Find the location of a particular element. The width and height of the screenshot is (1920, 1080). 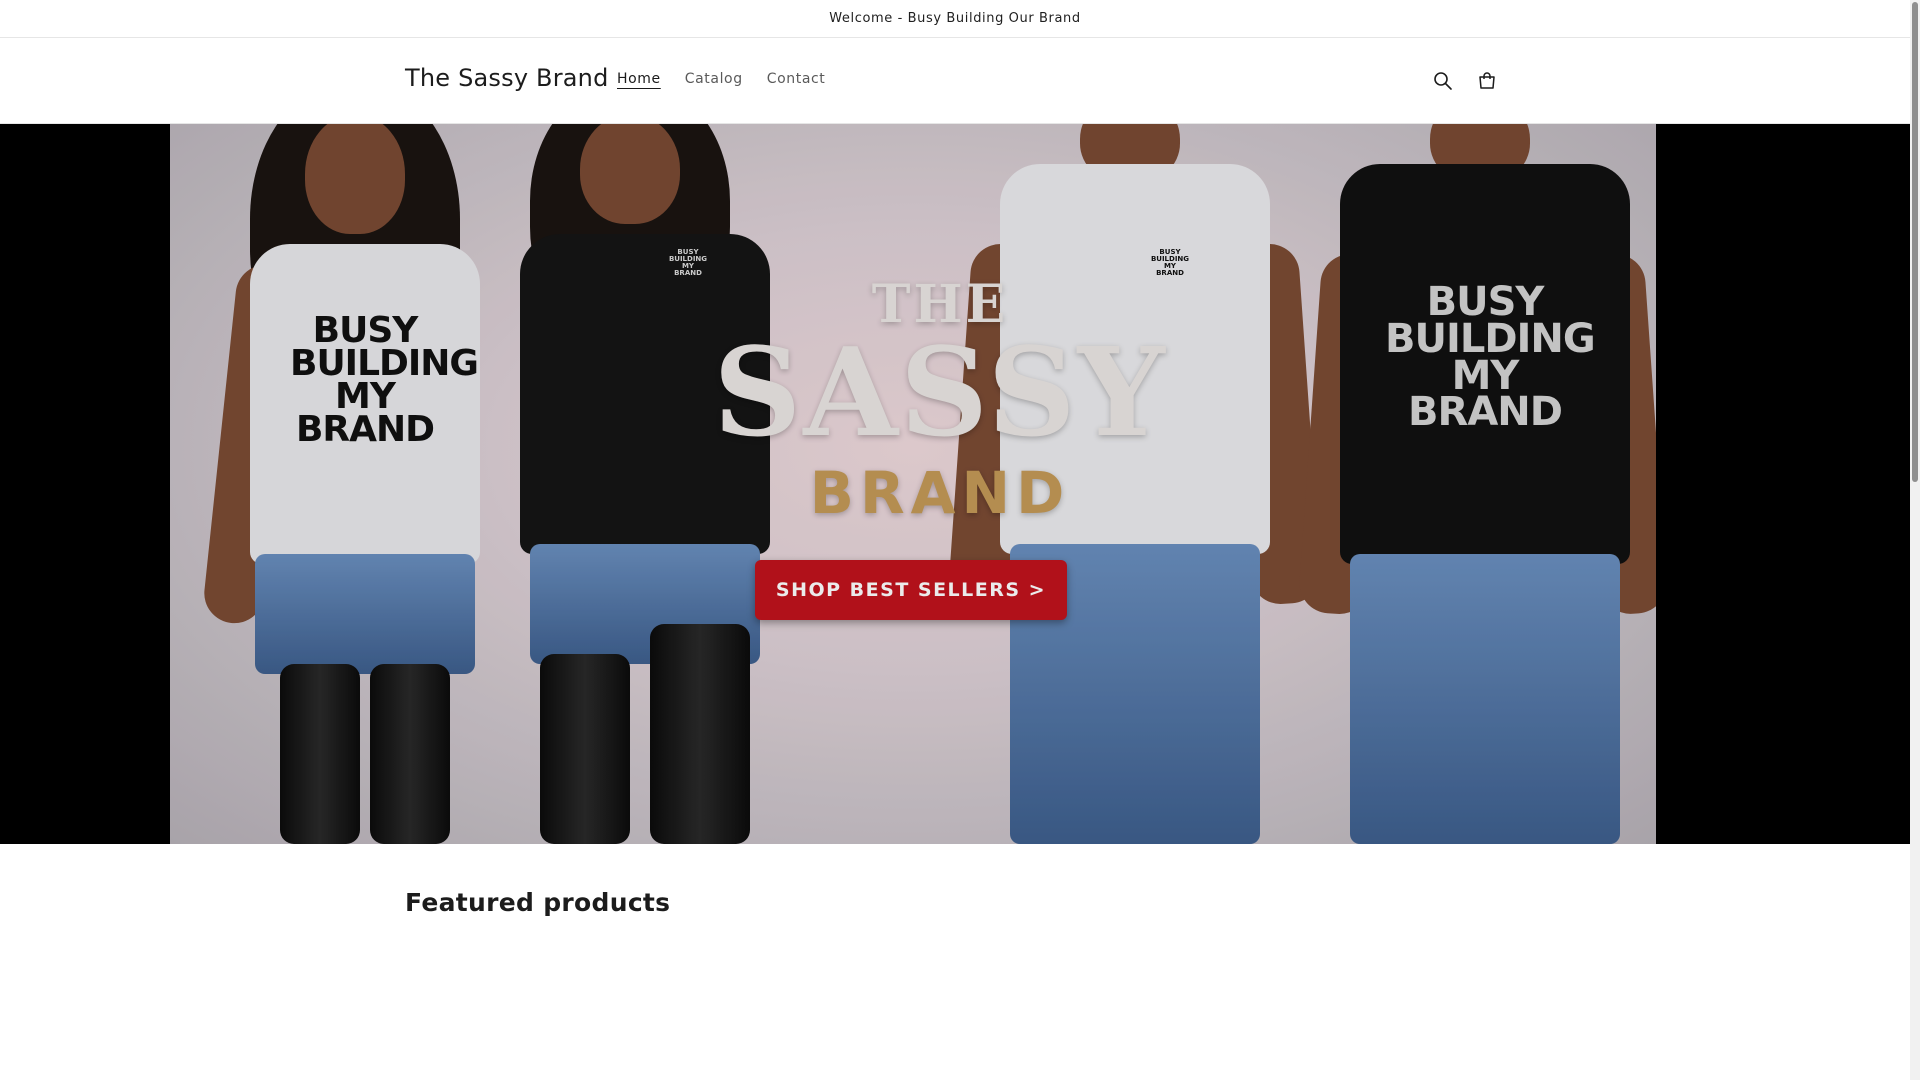

site-header: The Sassy Brand Home Catalog Contact is located at coordinates (955, 81).